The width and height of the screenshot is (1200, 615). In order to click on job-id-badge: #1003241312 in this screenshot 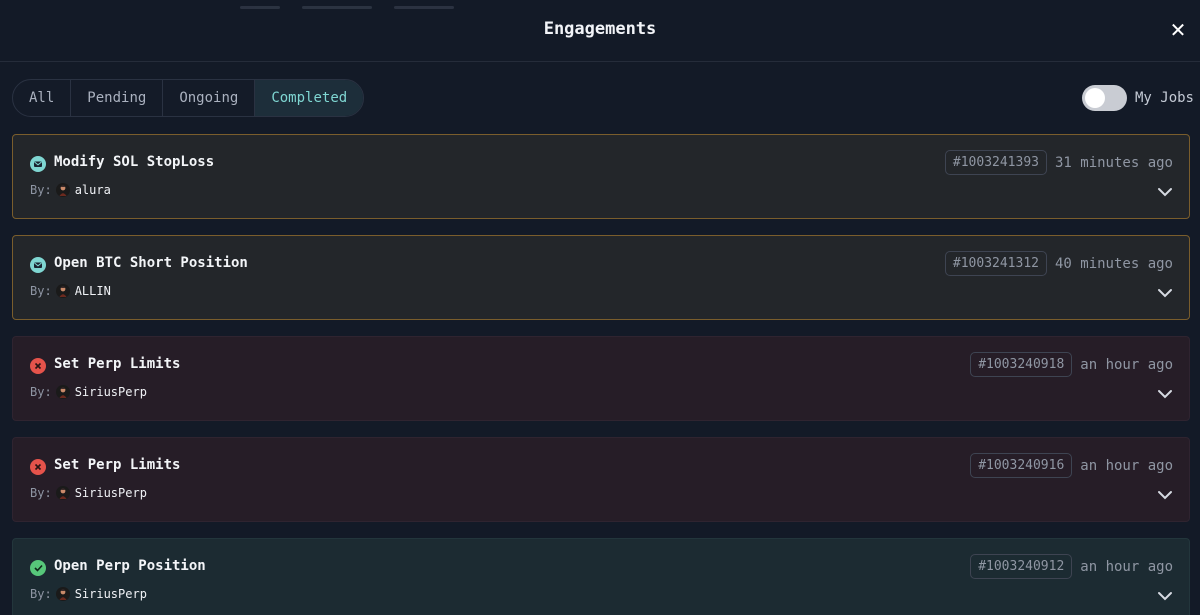, I will do `click(995, 263)`.